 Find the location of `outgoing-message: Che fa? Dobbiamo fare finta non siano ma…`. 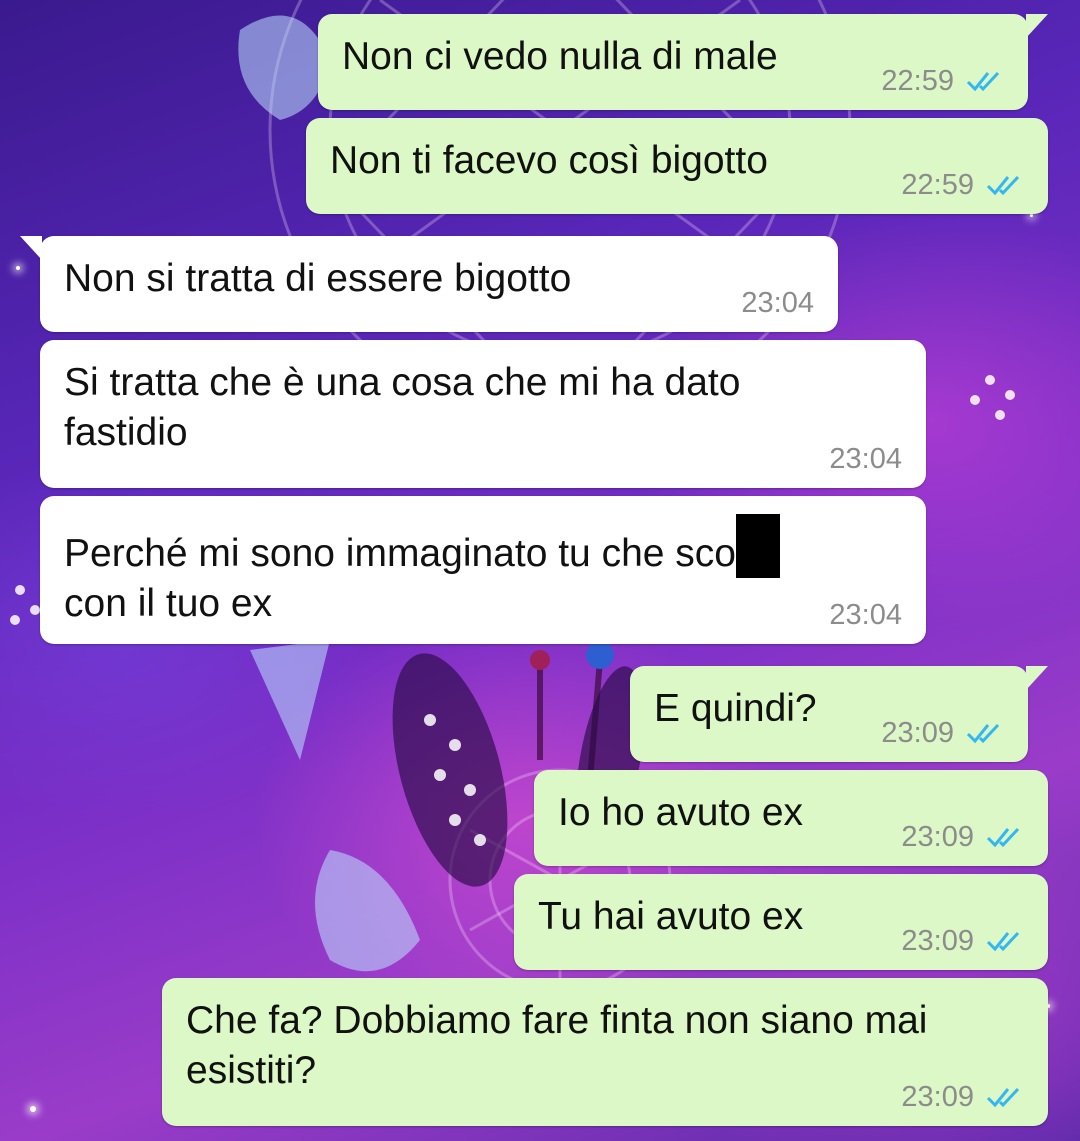

outgoing-message: Che fa? Dobbiamo fare finta non siano ma… is located at coordinates (605, 1052).